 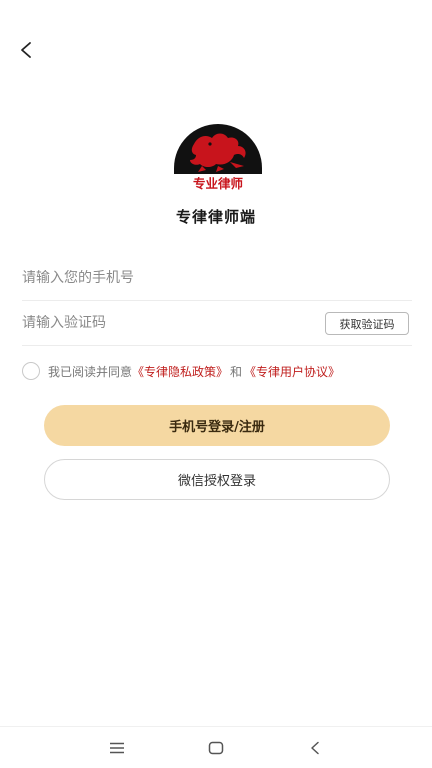 I want to click on agree-checkbox, so click(x=31, y=371).